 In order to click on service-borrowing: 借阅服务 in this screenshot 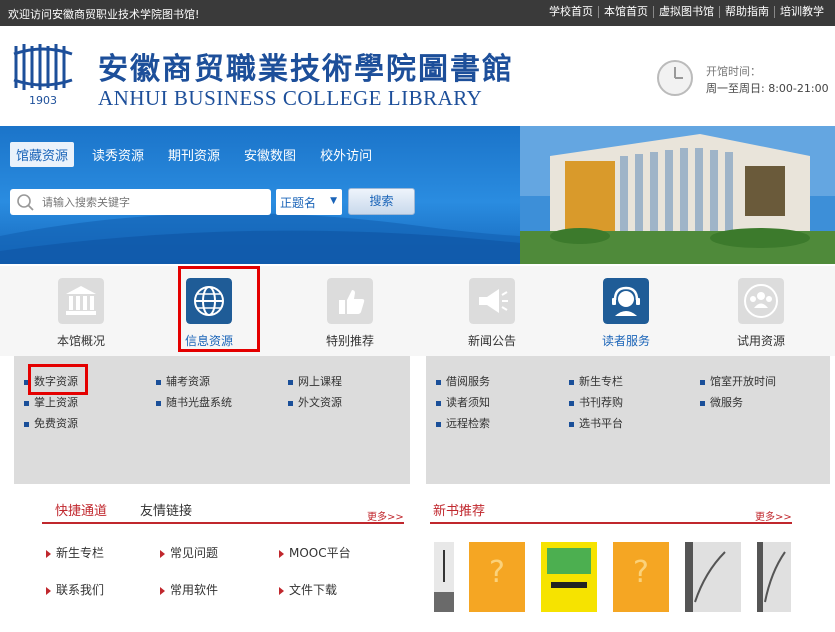, I will do `click(463, 381)`.